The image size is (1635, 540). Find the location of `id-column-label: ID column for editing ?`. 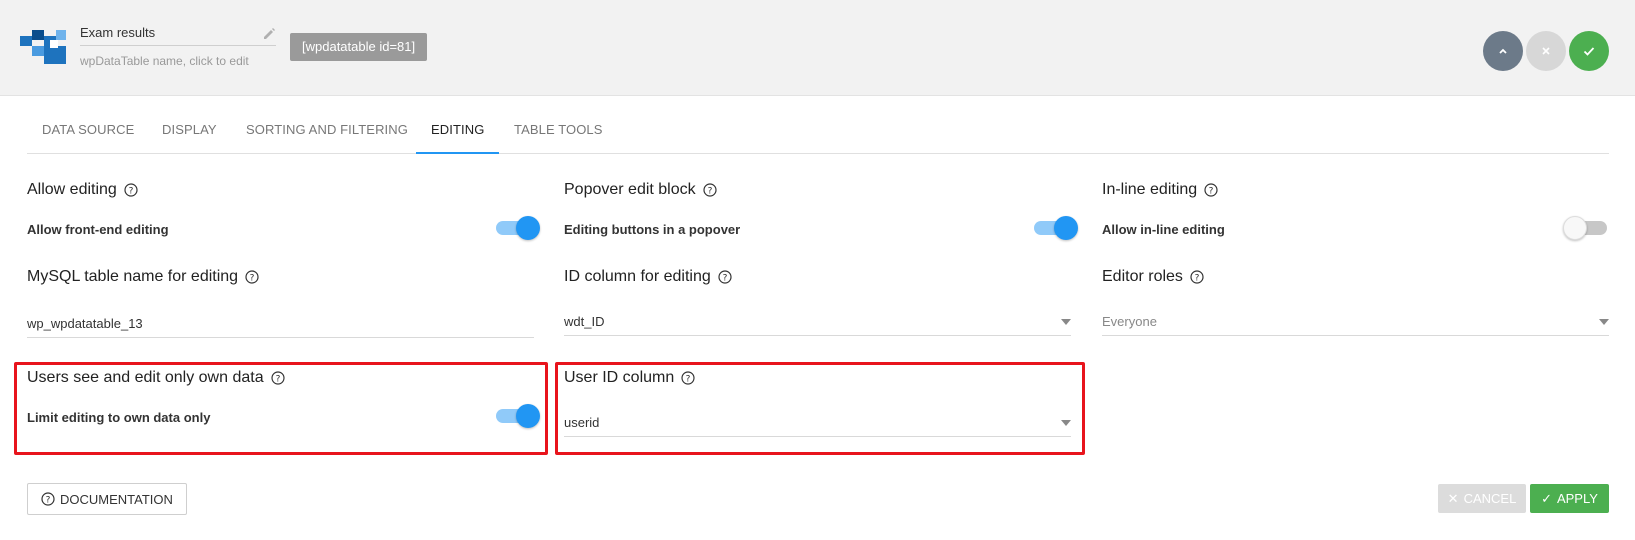

id-column-label: ID column for editing ? is located at coordinates (648, 277).